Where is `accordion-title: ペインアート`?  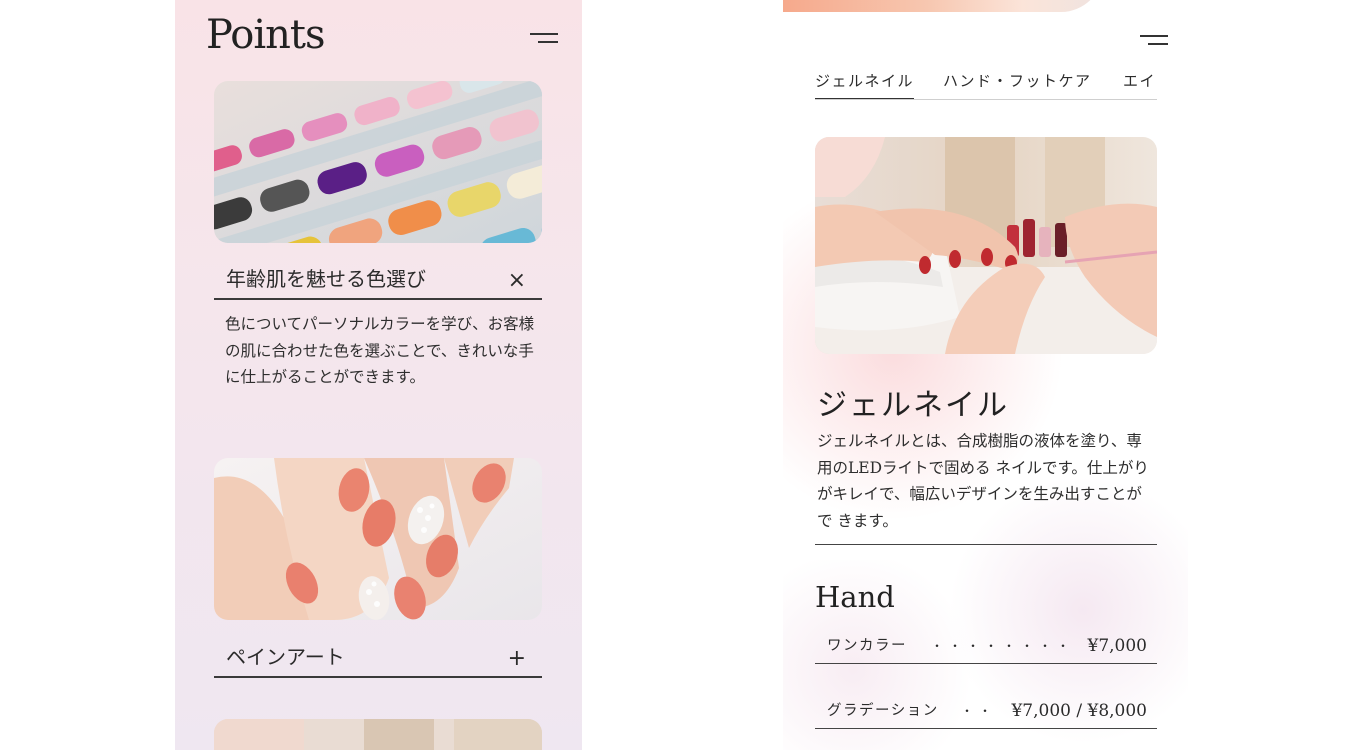 accordion-title: ペインアート is located at coordinates (285, 657).